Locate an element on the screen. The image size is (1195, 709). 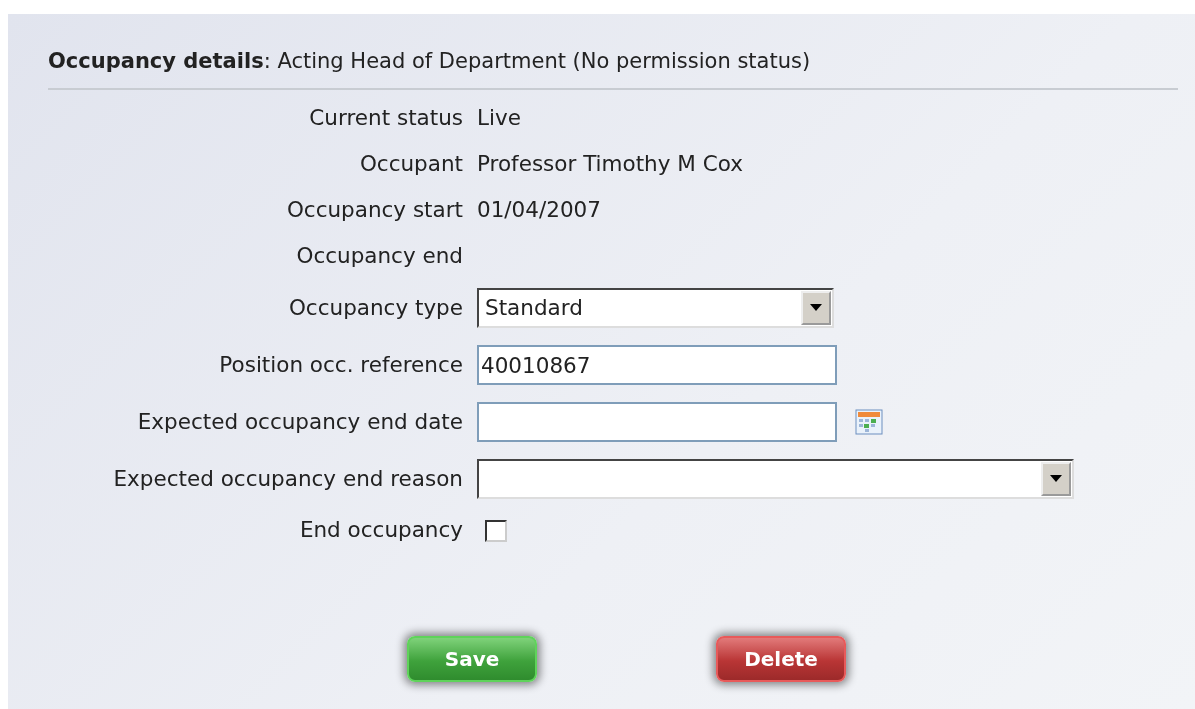
field-label: Occupancy start is located at coordinates (374, 210).